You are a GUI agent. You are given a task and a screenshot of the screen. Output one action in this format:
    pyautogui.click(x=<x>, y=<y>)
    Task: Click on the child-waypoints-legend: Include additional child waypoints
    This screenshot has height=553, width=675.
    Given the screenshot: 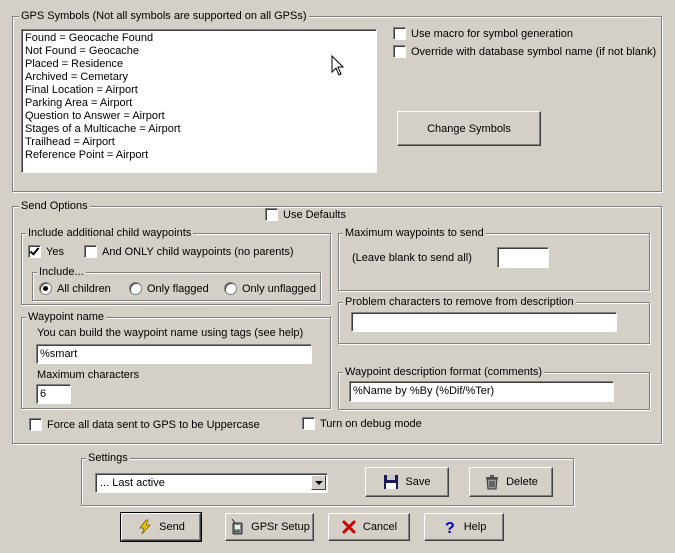 What is the action you would take?
    pyautogui.click(x=110, y=233)
    